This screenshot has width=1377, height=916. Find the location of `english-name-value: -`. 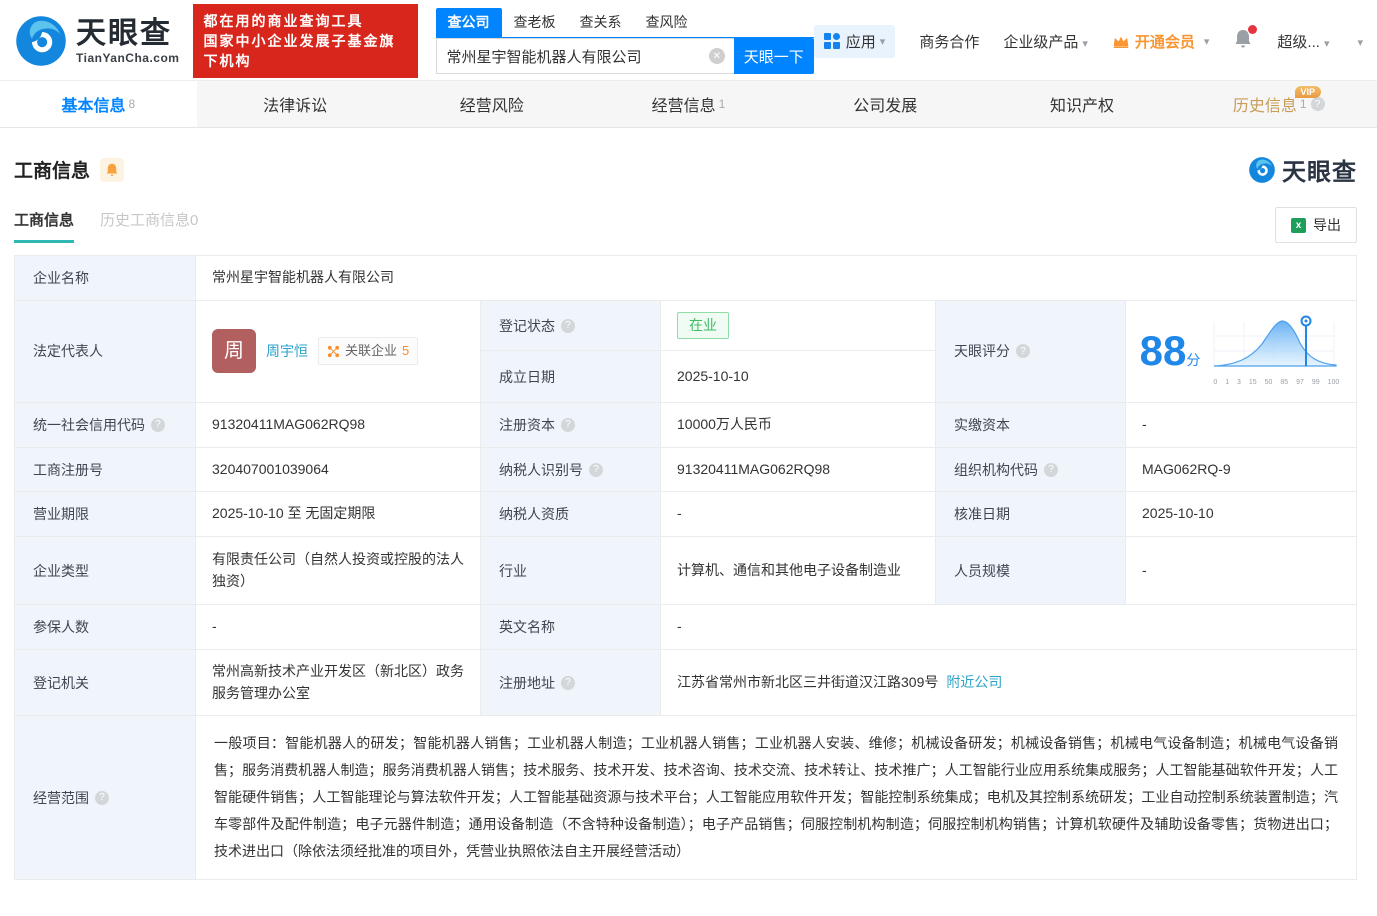

english-name-value: - is located at coordinates (679, 626).